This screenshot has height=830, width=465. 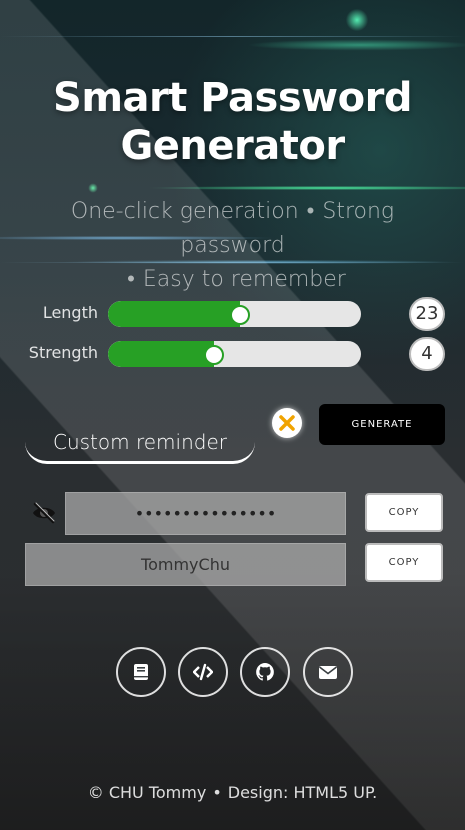 What do you see at coordinates (70, 312) in the screenshot?
I see `length-label: Length` at bounding box center [70, 312].